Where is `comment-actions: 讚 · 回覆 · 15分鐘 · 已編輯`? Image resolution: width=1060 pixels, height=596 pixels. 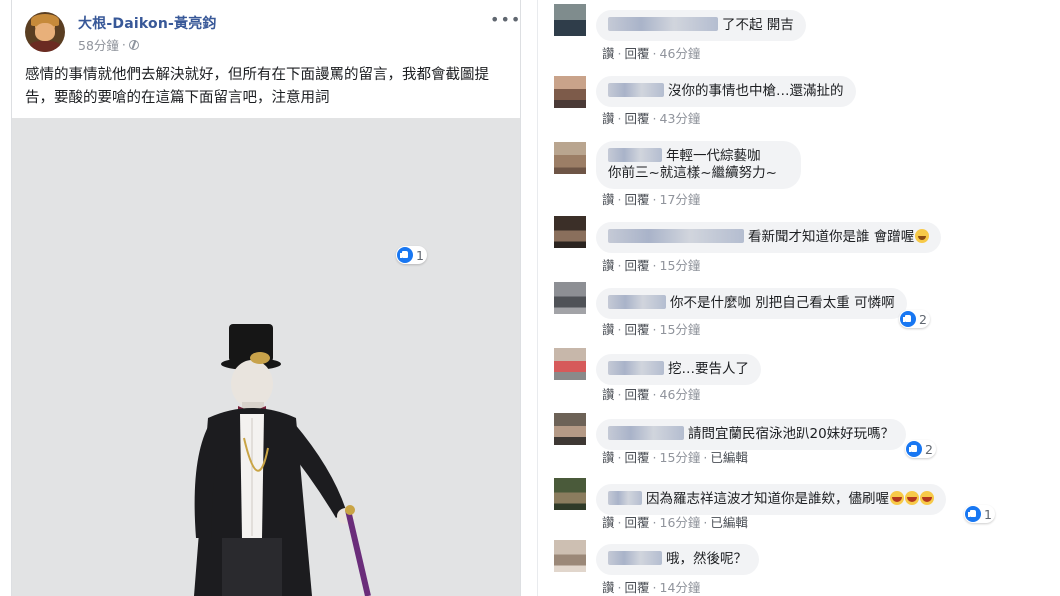 comment-actions: 讚 · 回覆 · 15分鐘 · 已編輯 is located at coordinates (675, 456).